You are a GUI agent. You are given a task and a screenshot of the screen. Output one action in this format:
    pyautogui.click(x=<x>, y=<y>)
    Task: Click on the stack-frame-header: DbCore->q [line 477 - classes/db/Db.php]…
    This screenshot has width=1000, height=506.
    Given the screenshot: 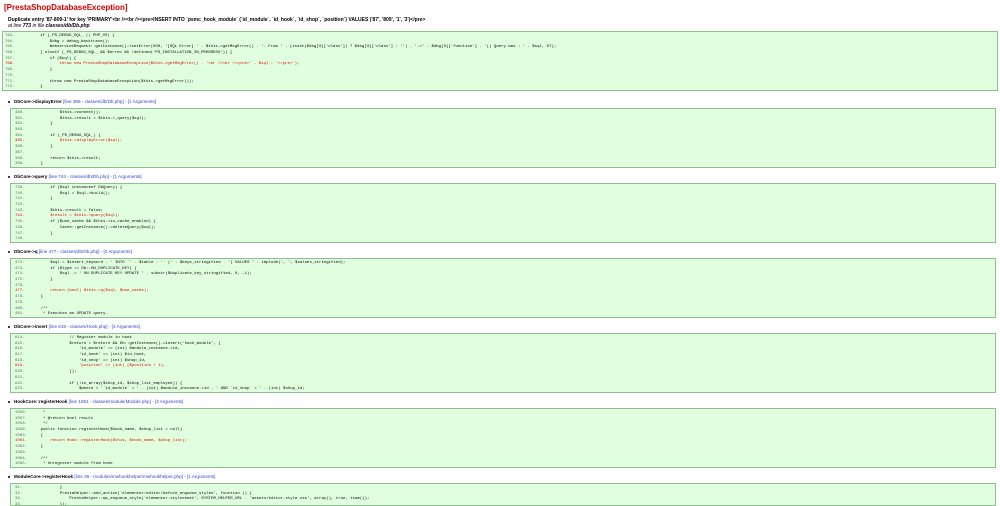 What is the action you would take?
    pyautogui.click(x=70, y=252)
    